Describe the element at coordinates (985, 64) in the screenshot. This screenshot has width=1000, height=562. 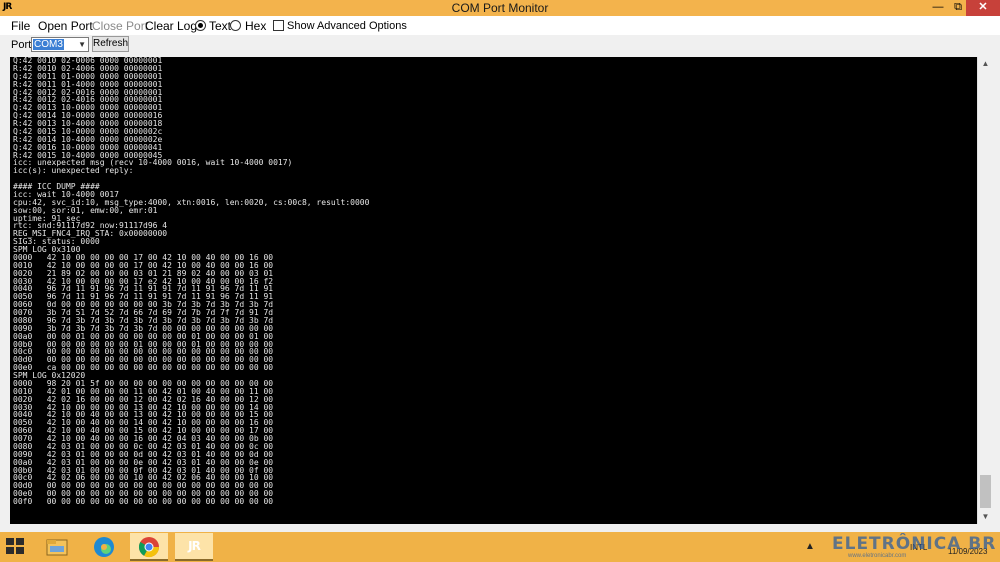
I see `scroll-up-icon: ▲` at that location.